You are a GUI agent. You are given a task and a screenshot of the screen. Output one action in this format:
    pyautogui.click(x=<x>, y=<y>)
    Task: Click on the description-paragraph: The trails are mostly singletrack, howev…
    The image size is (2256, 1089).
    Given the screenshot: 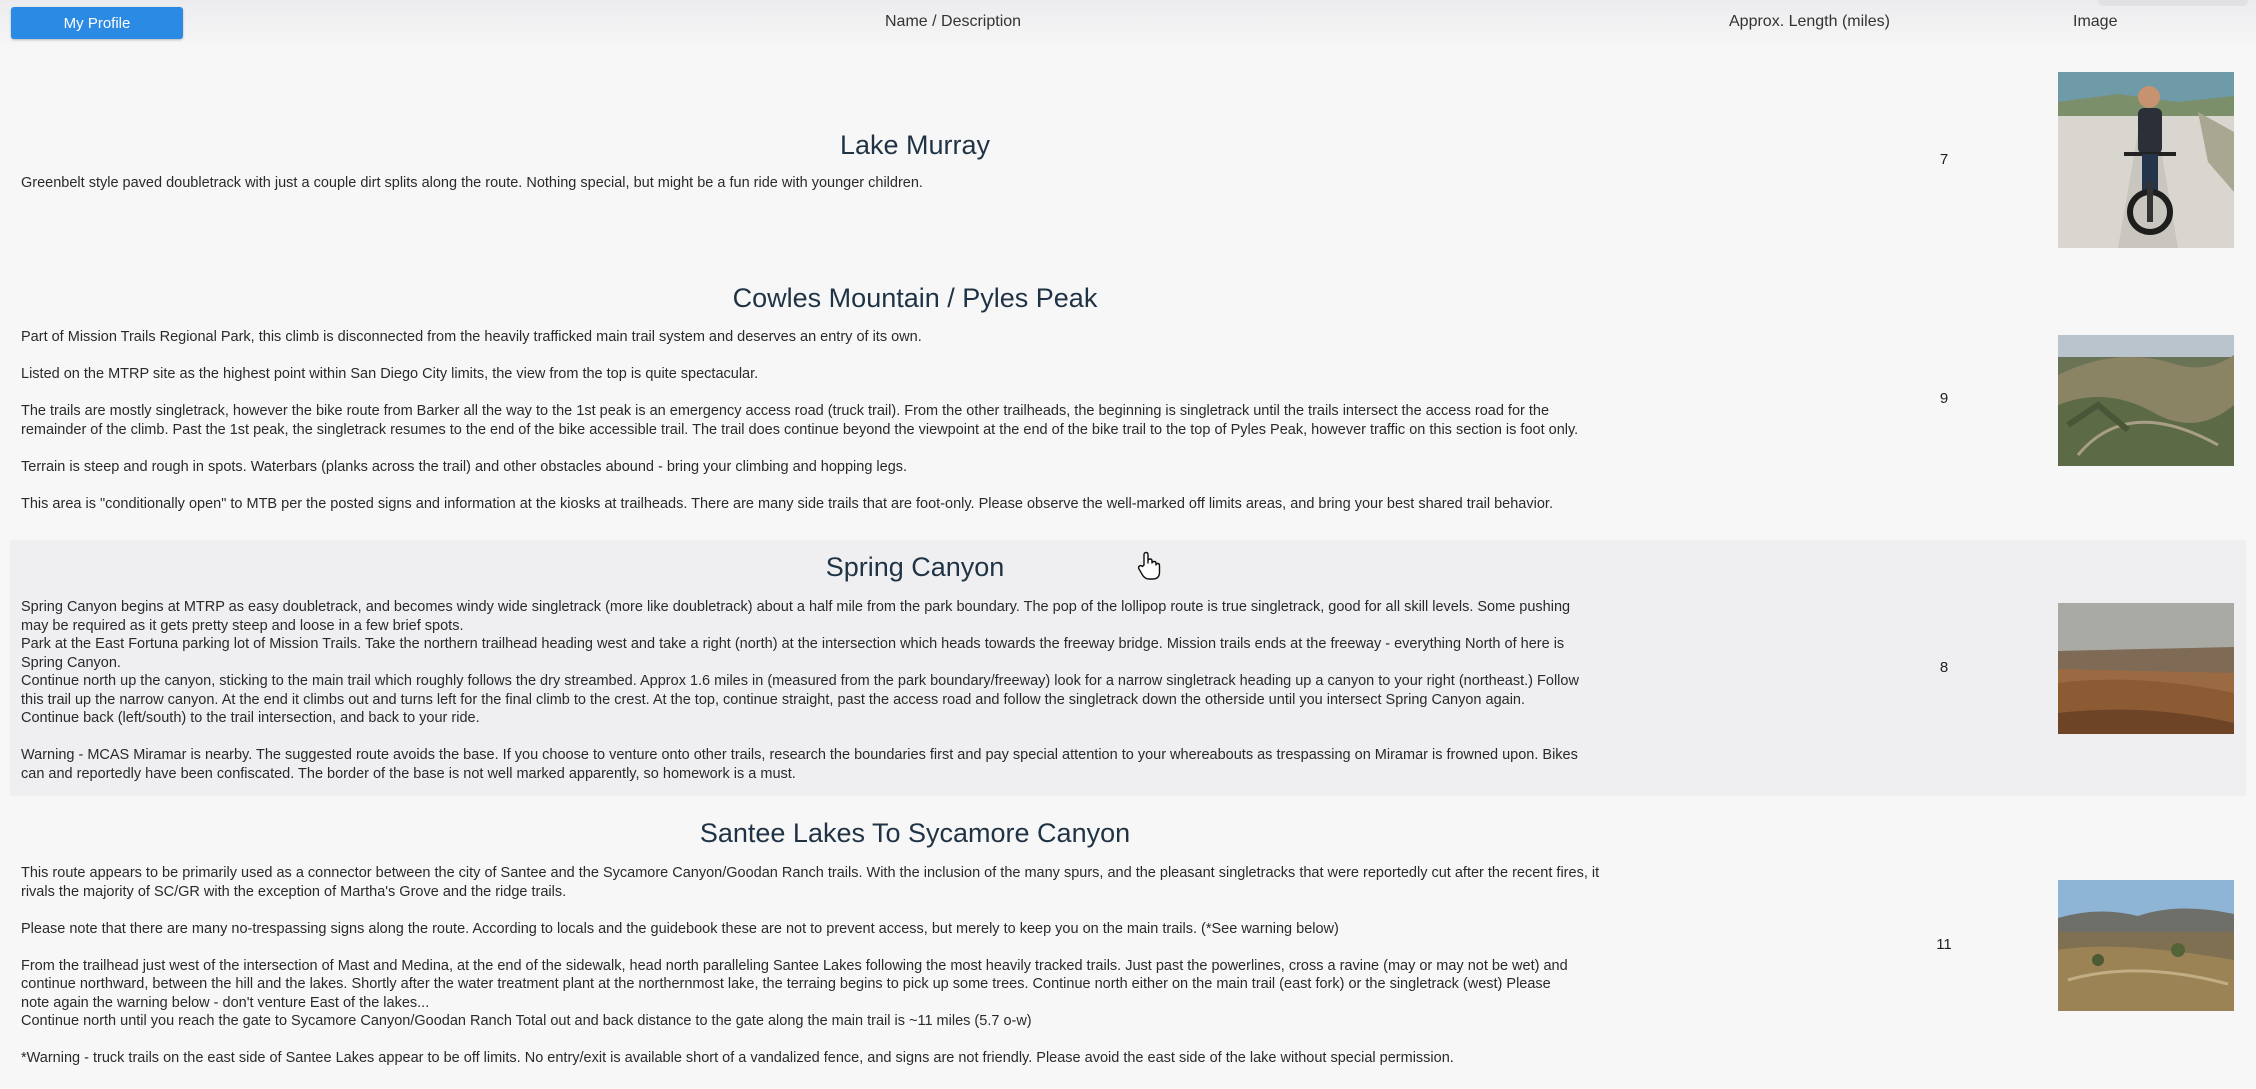 What is the action you would take?
    pyautogui.click(x=800, y=420)
    